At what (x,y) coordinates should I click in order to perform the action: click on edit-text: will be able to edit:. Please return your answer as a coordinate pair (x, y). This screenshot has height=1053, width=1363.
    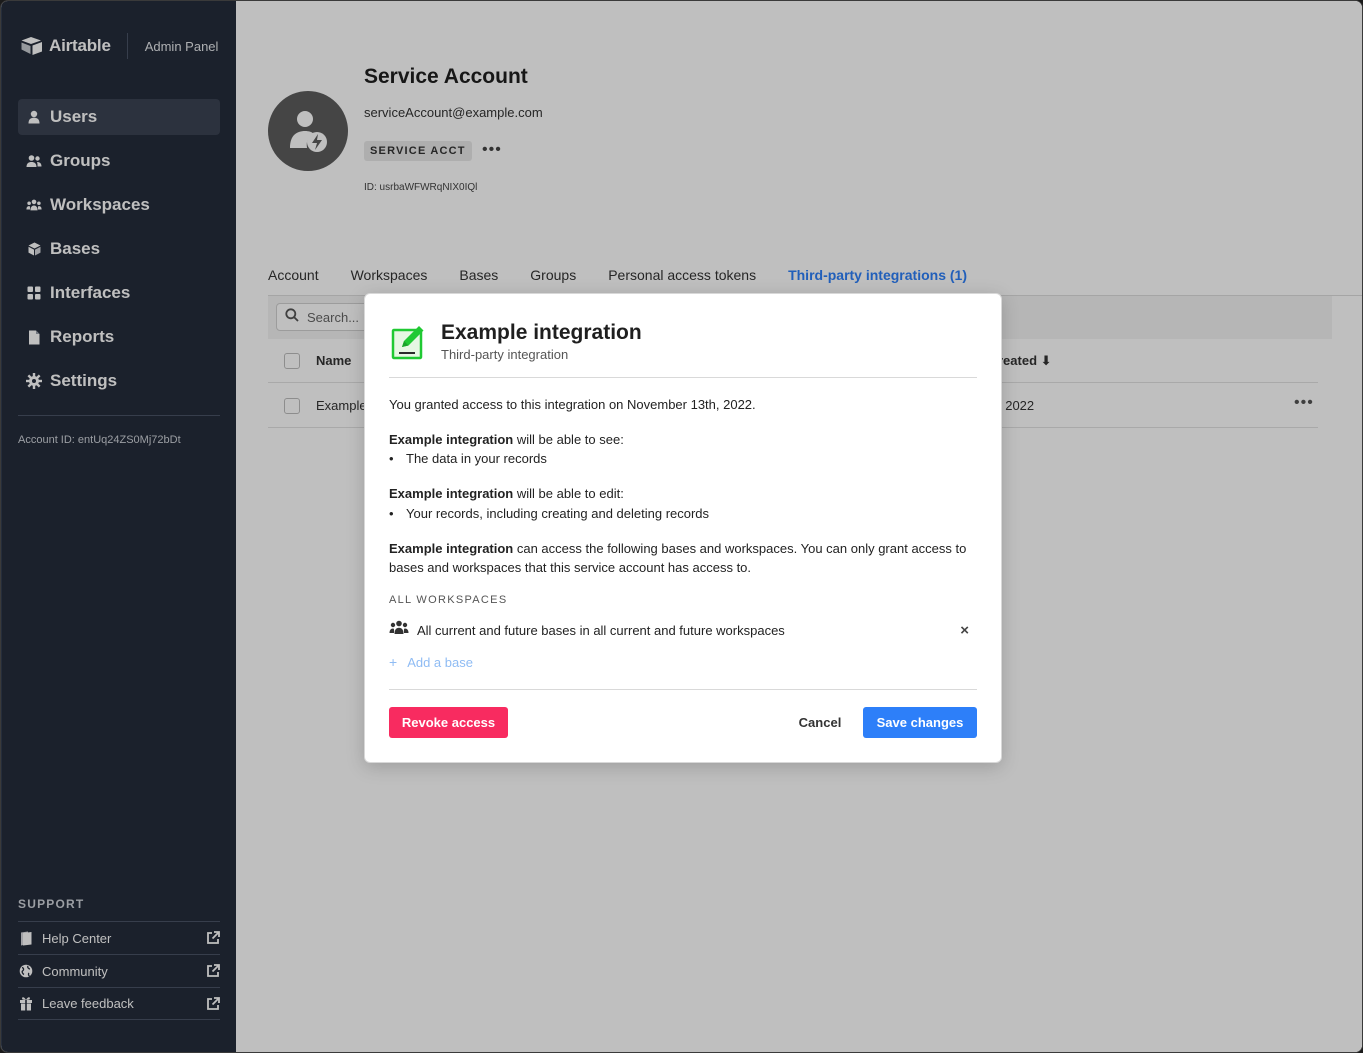
    Looking at the image, I should click on (568, 493).